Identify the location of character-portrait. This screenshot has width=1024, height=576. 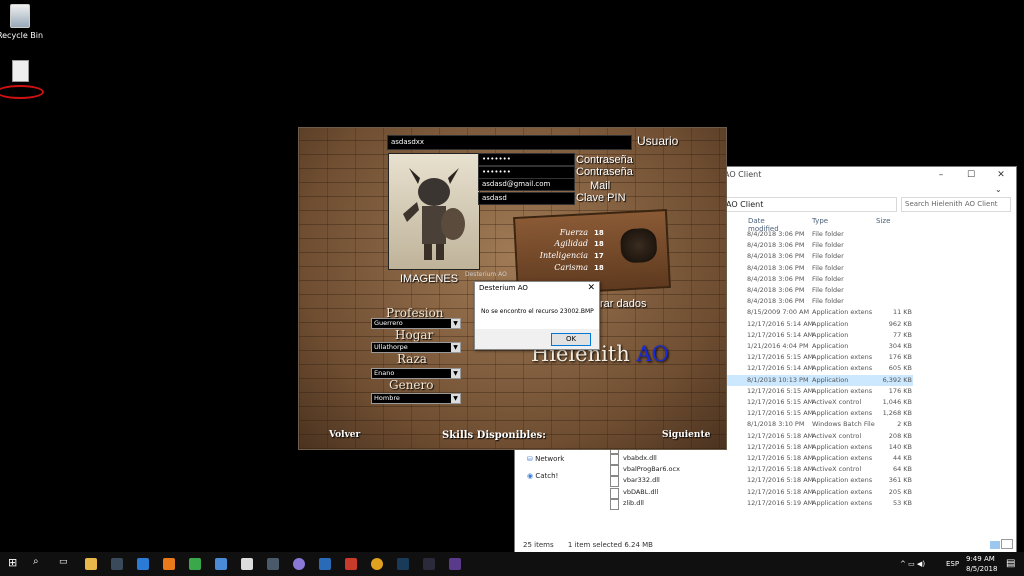
(434, 211).